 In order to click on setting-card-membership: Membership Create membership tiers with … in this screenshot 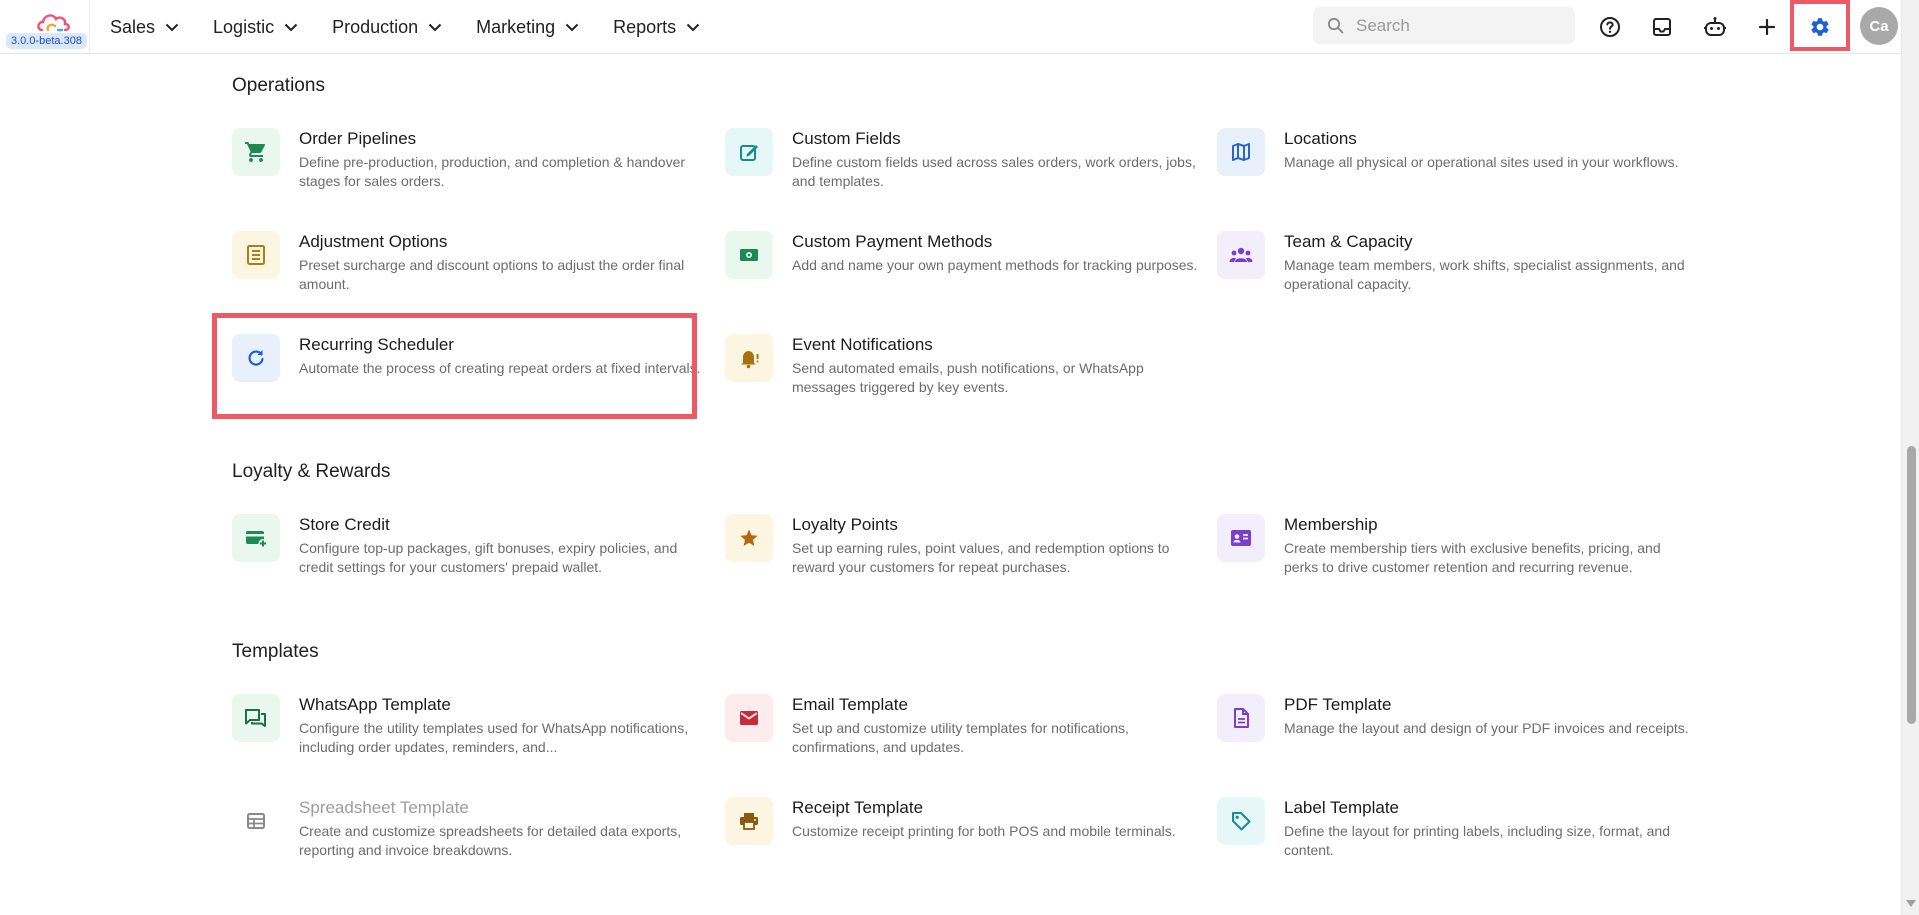, I will do `click(1447, 554)`.